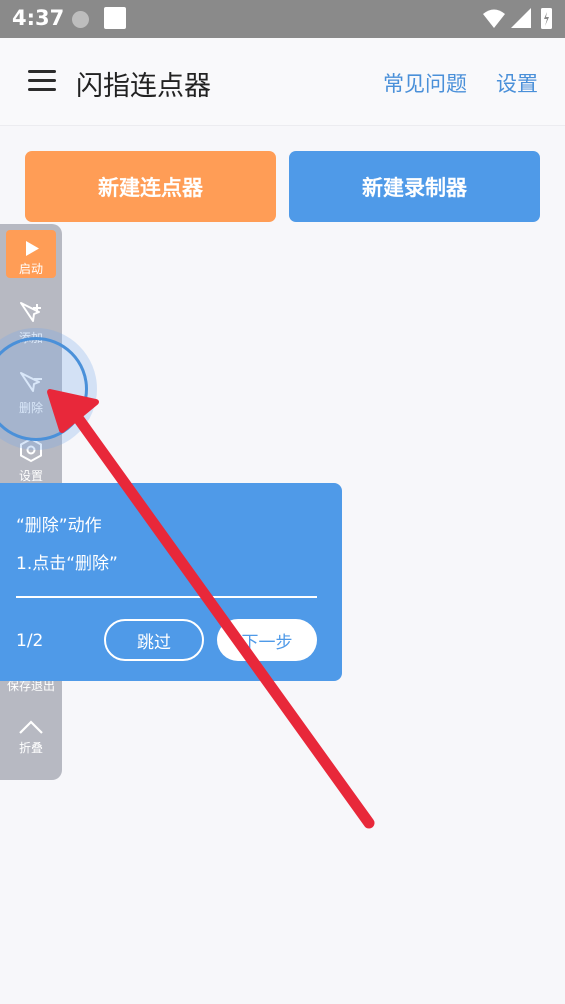  Describe the element at coordinates (32, 248) in the screenshot. I see `play-icon` at that location.